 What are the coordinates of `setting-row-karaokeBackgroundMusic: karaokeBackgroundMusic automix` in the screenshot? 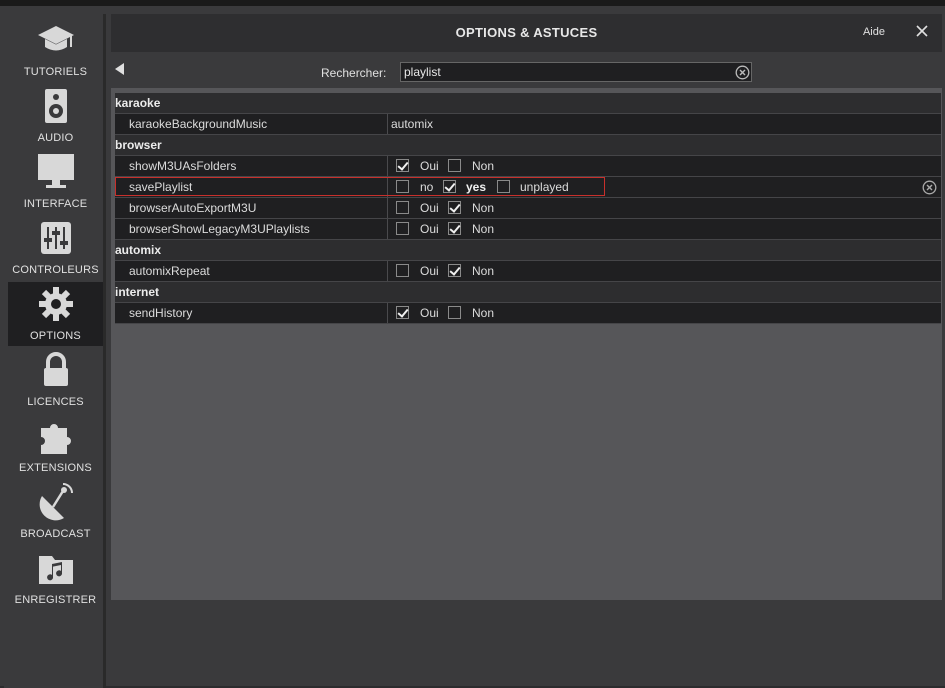 It's located at (528, 124).